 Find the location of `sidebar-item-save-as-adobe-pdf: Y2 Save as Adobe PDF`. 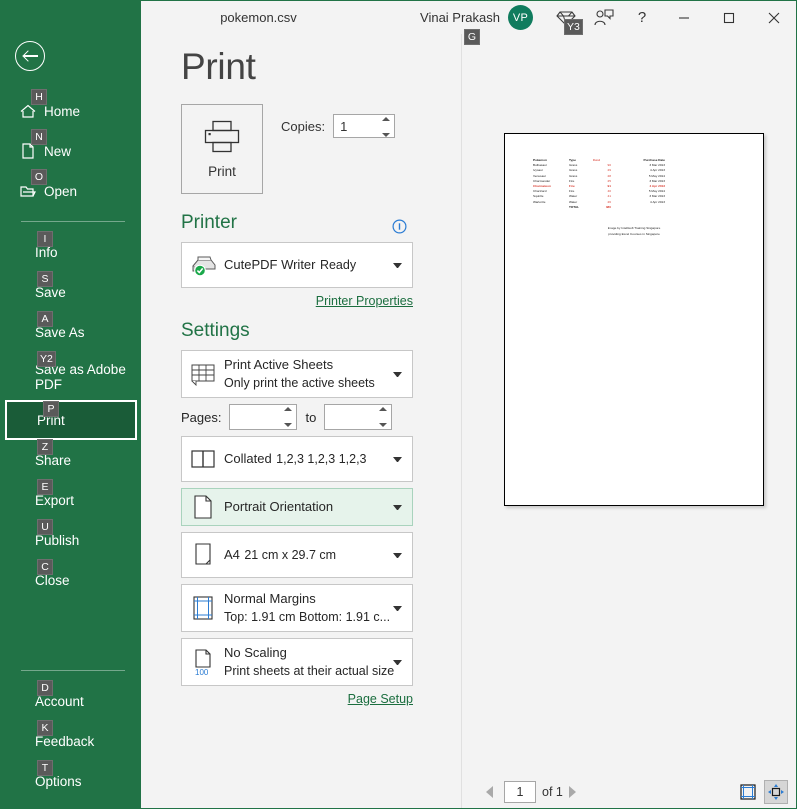

sidebar-item-save-as-adobe-pdf: Y2 Save as Adobe PDF is located at coordinates (71, 375).